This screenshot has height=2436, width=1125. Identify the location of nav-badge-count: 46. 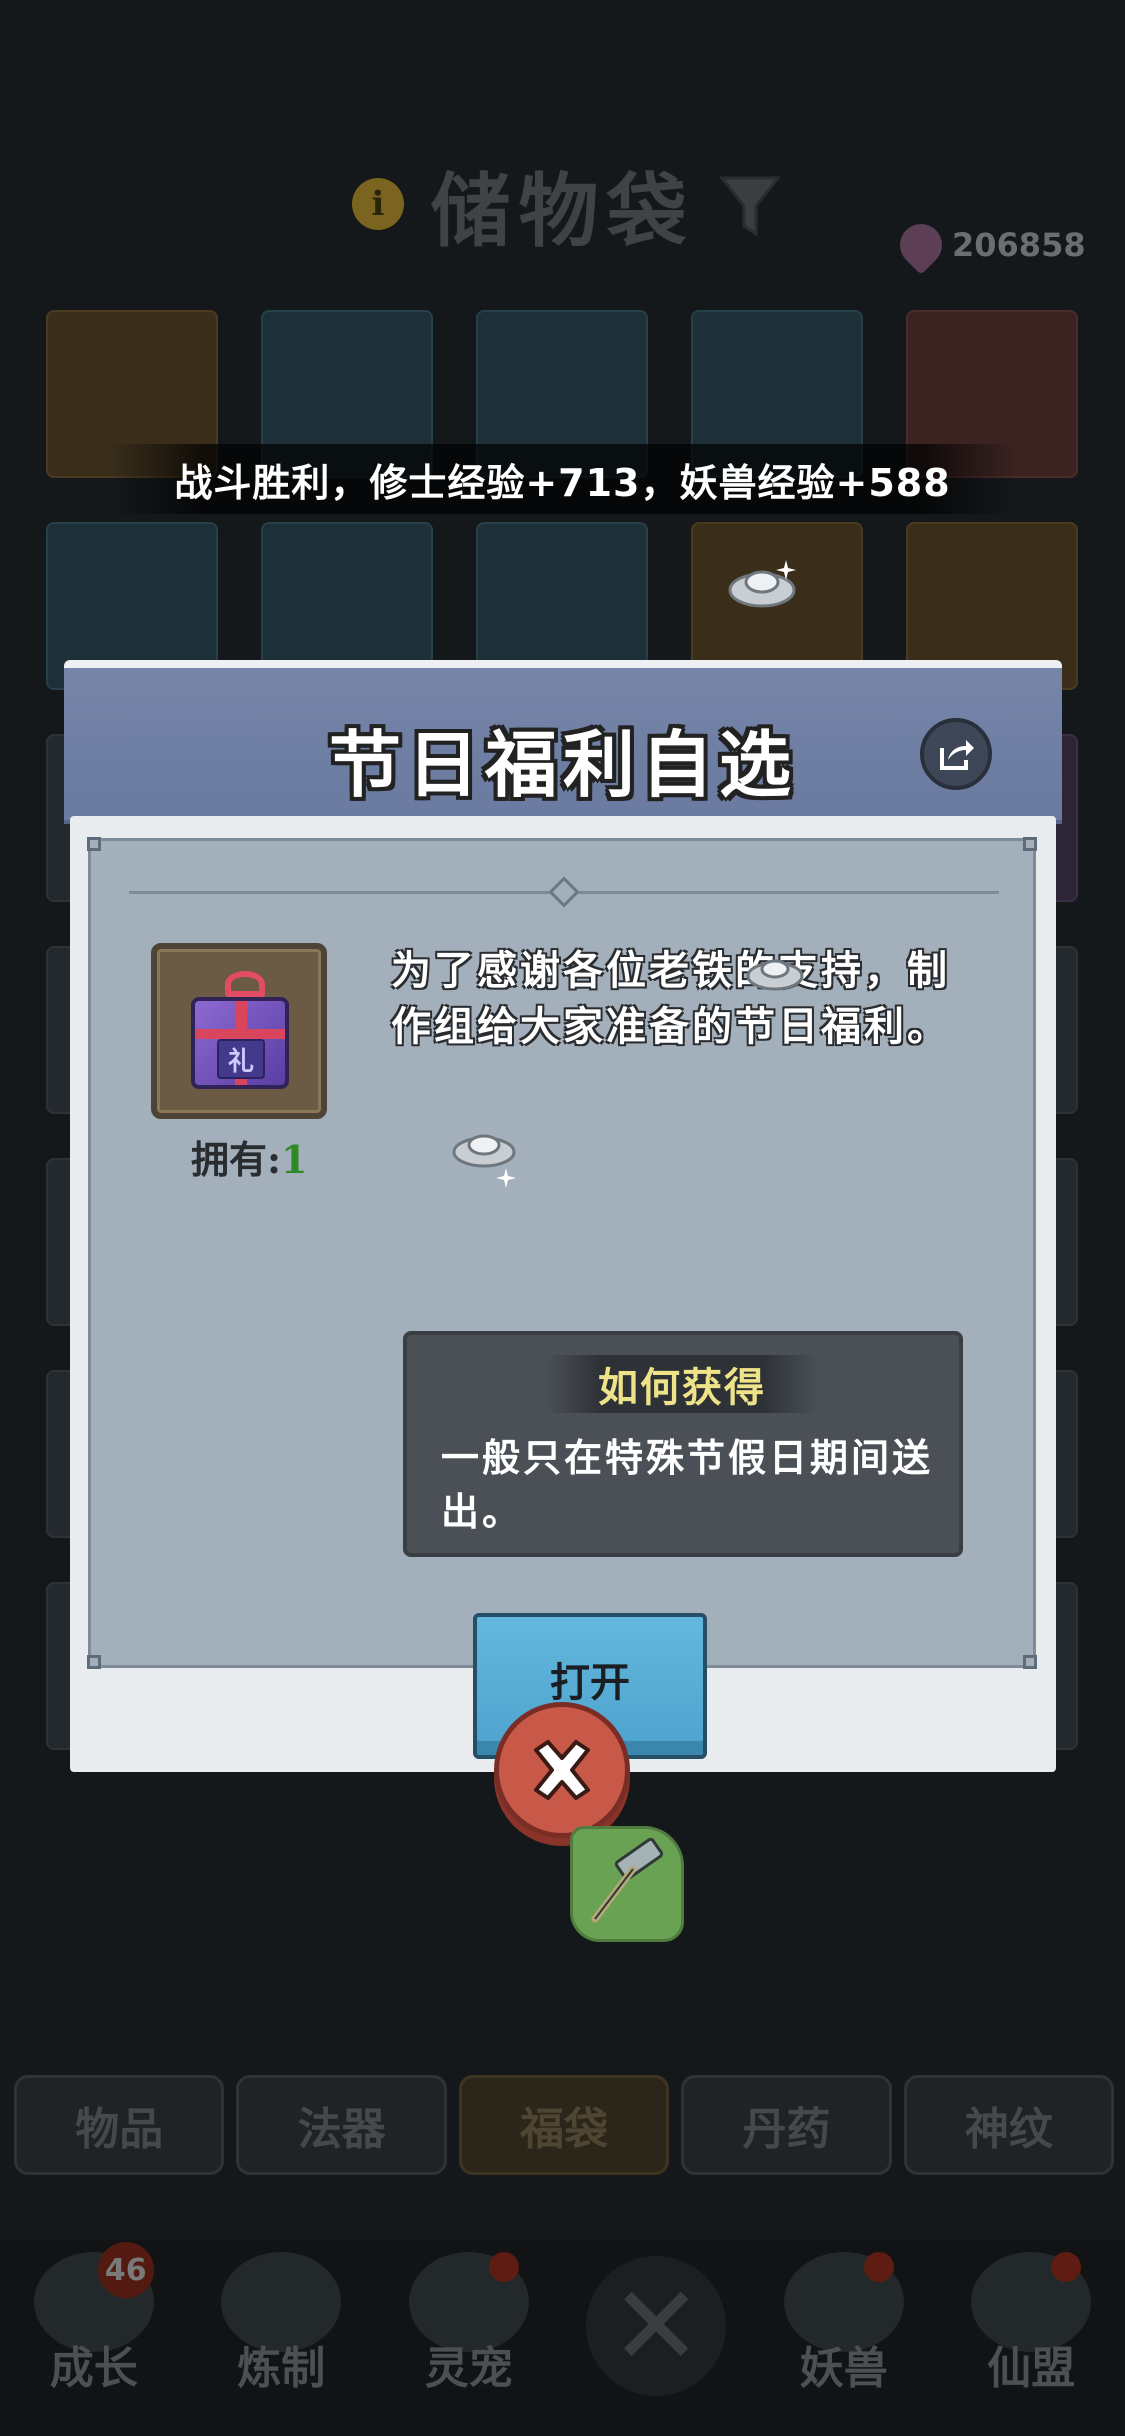
(125, 2270).